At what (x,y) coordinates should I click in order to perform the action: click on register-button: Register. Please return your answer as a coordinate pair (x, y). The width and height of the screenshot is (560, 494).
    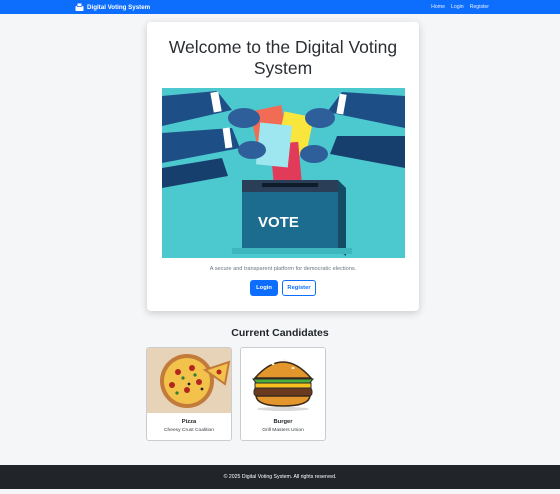
    Looking at the image, I should click on (299, 288).